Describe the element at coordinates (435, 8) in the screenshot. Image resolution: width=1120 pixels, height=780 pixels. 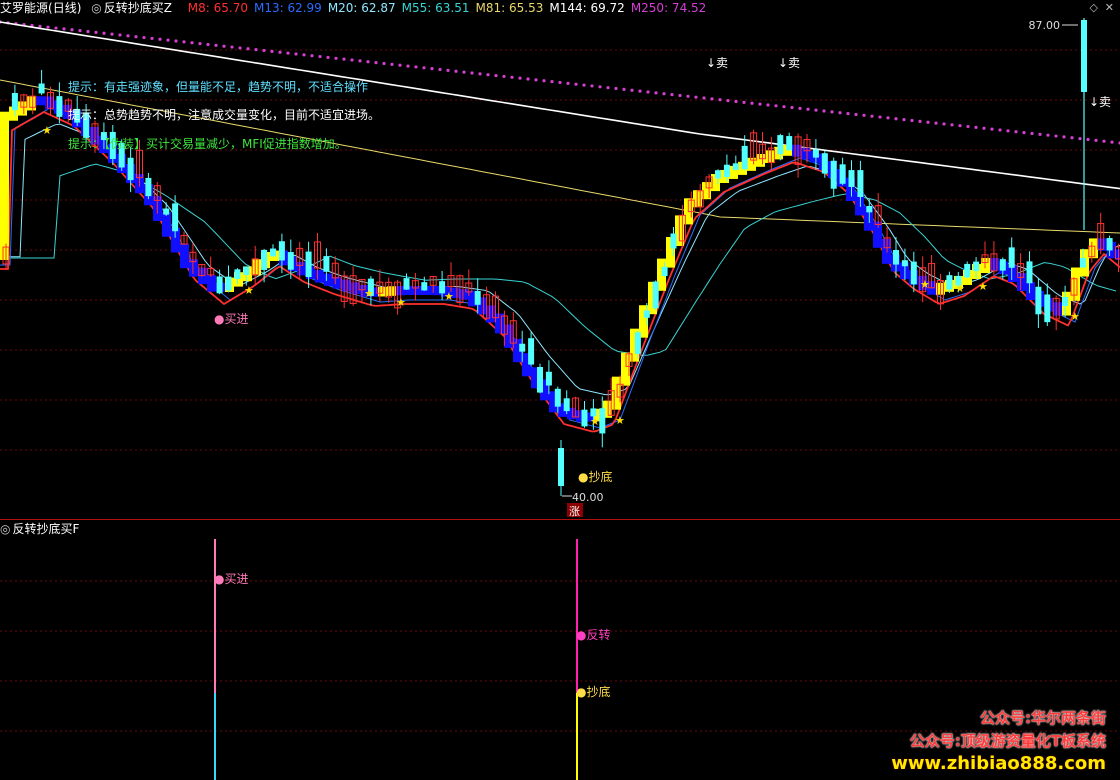
I see `ma-readout-m55: M55: 63.51` at that location.